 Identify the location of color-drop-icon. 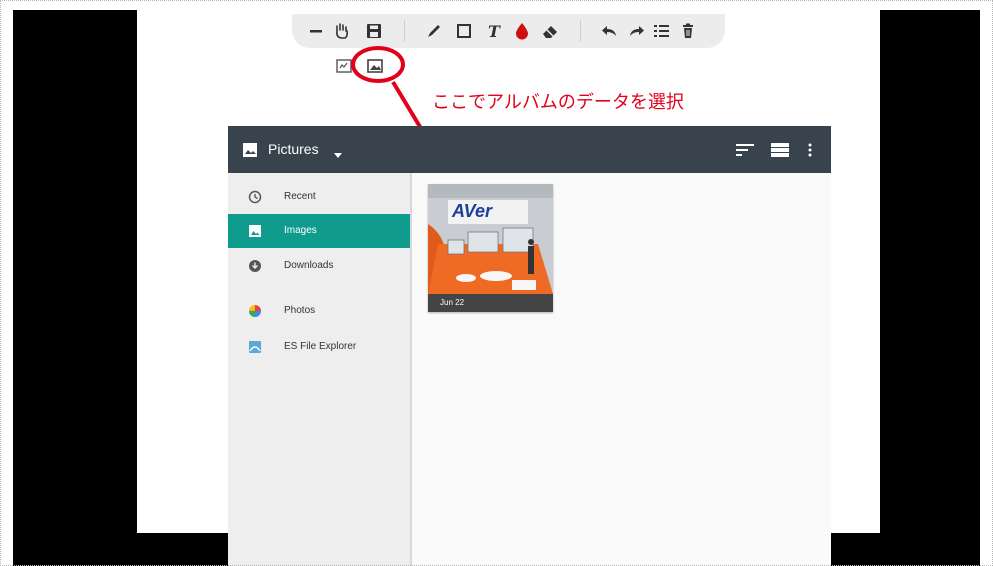
(522, 31).